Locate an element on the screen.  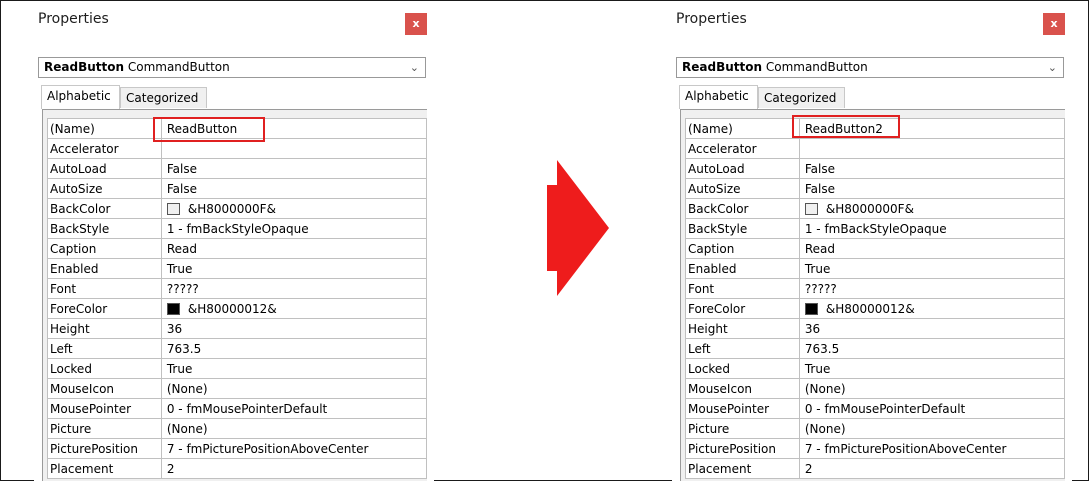
property-name: ForeColor is located at coordinates (742, 308).